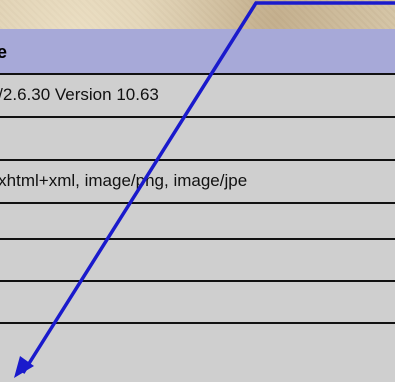 The height and width of the screenshot is (382, 395). I want to click on table-header-label: e, so click(3, 51).